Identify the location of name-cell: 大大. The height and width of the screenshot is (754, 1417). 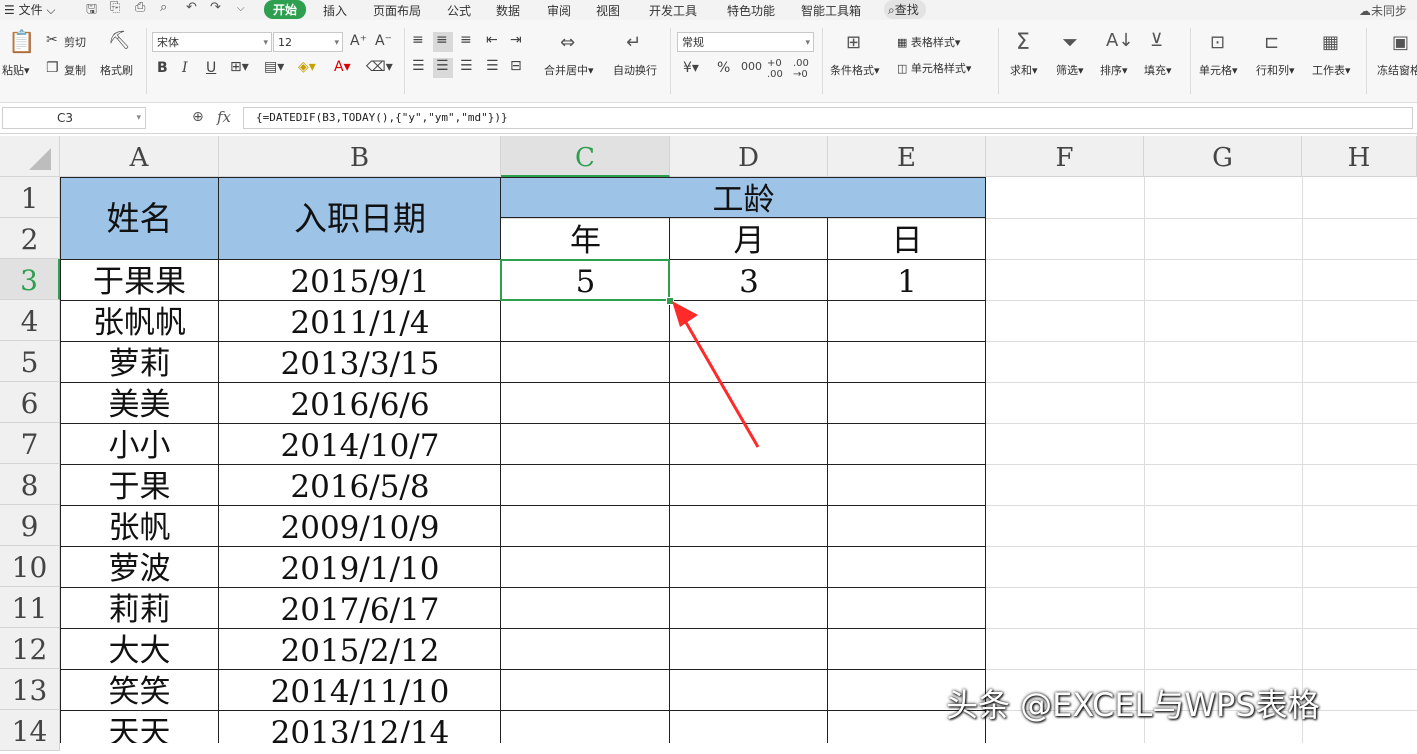
(139, 648).